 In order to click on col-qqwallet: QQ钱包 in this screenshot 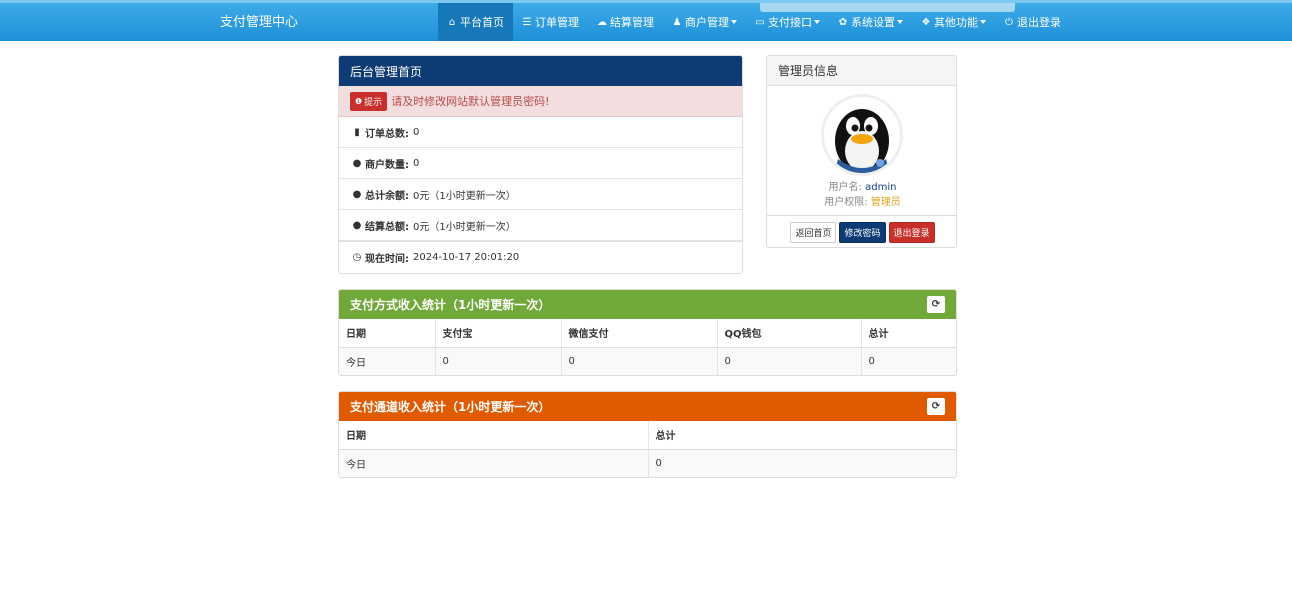, I will do `click(789, 333)`.